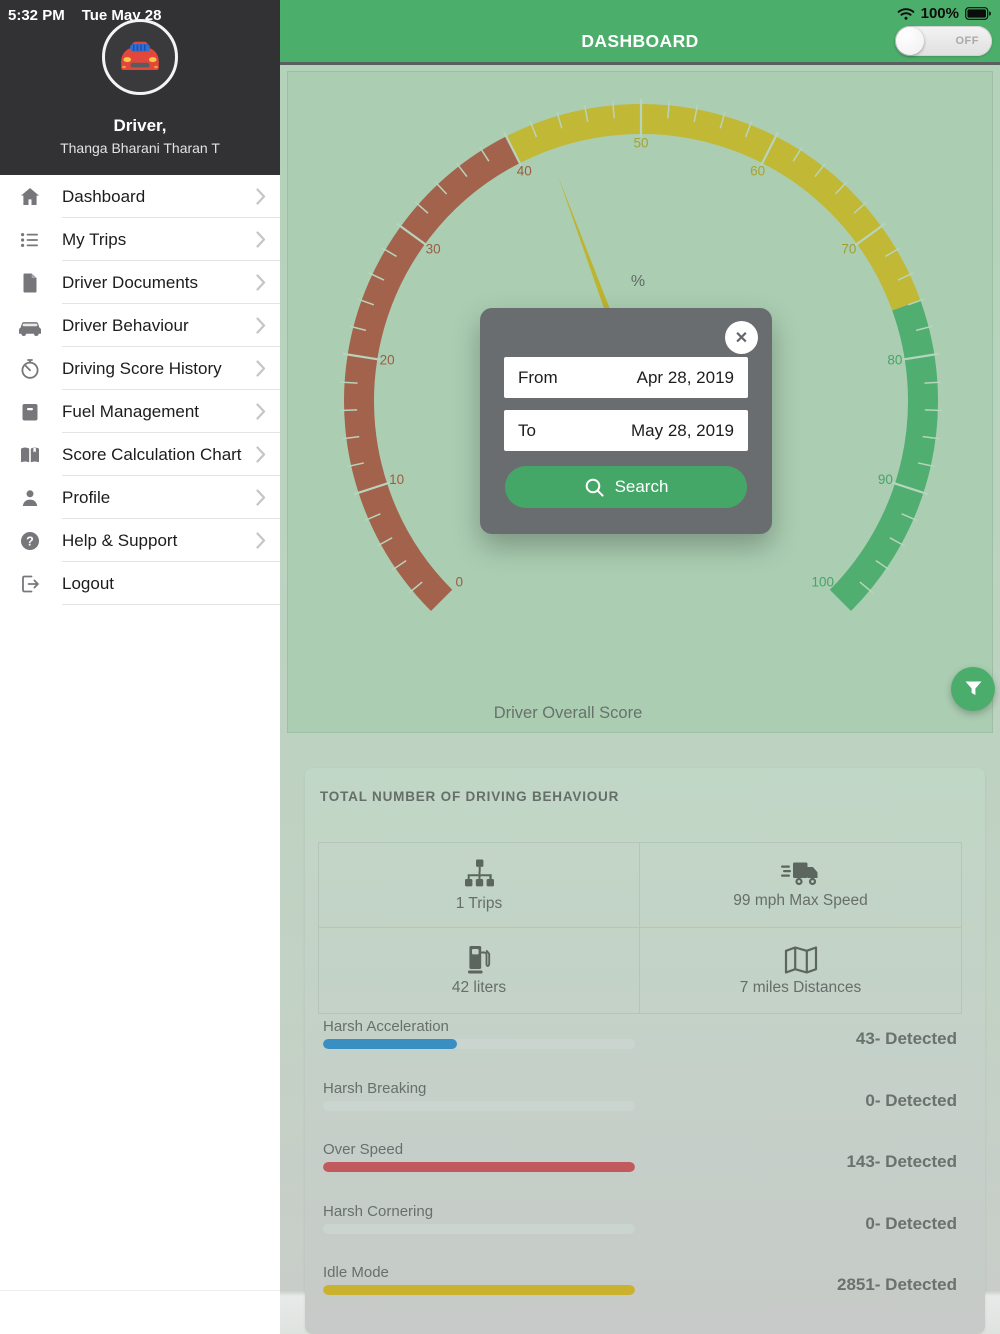 This screenshot has height=1334, width=1000. What do you see at coordinates (939, 13) in the screenshot?
I see `battery-percent: 100%` at bounding box center [939, 13].